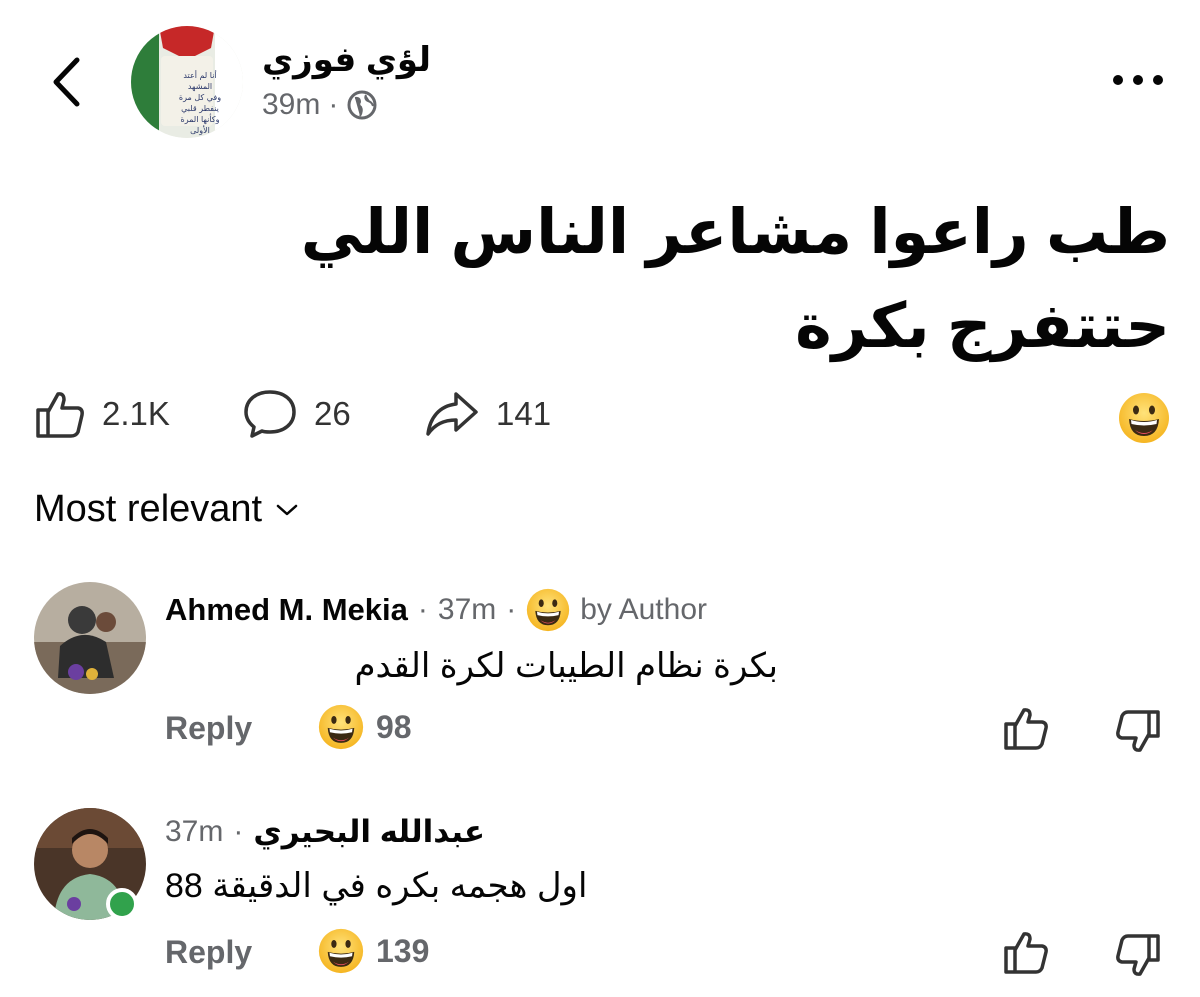 Image resolution: width=1200 pixels, height=997 pixels. What do you see at coordinates (403, 950) in the screenshot?
I see `reaction-count: 139` at bounding box center [403, 950].